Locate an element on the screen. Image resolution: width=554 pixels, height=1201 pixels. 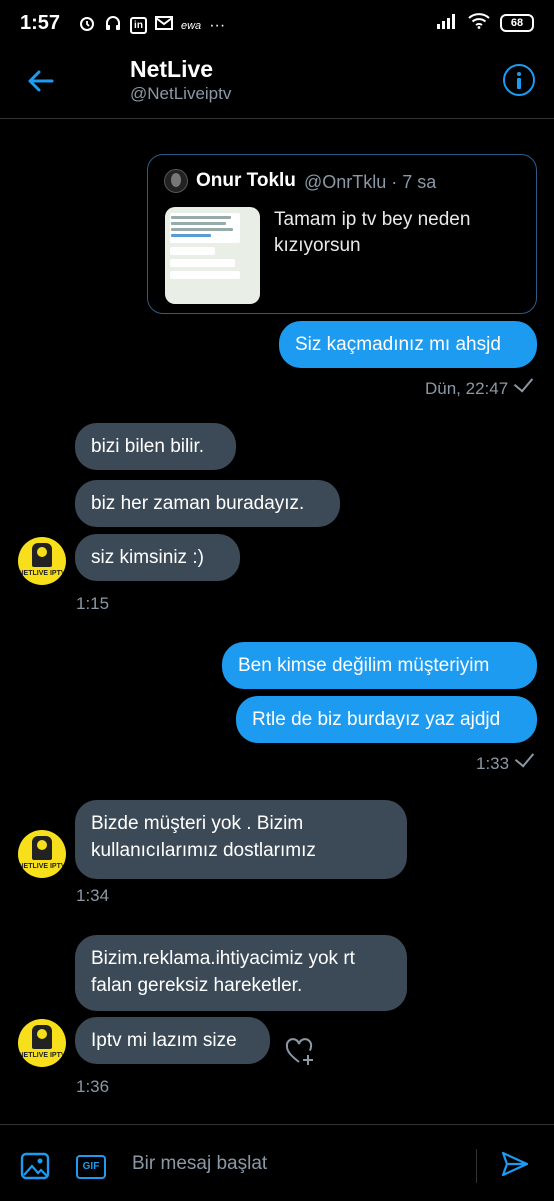
message-timestamp: 1:15 is located at coordinates (93, 603).